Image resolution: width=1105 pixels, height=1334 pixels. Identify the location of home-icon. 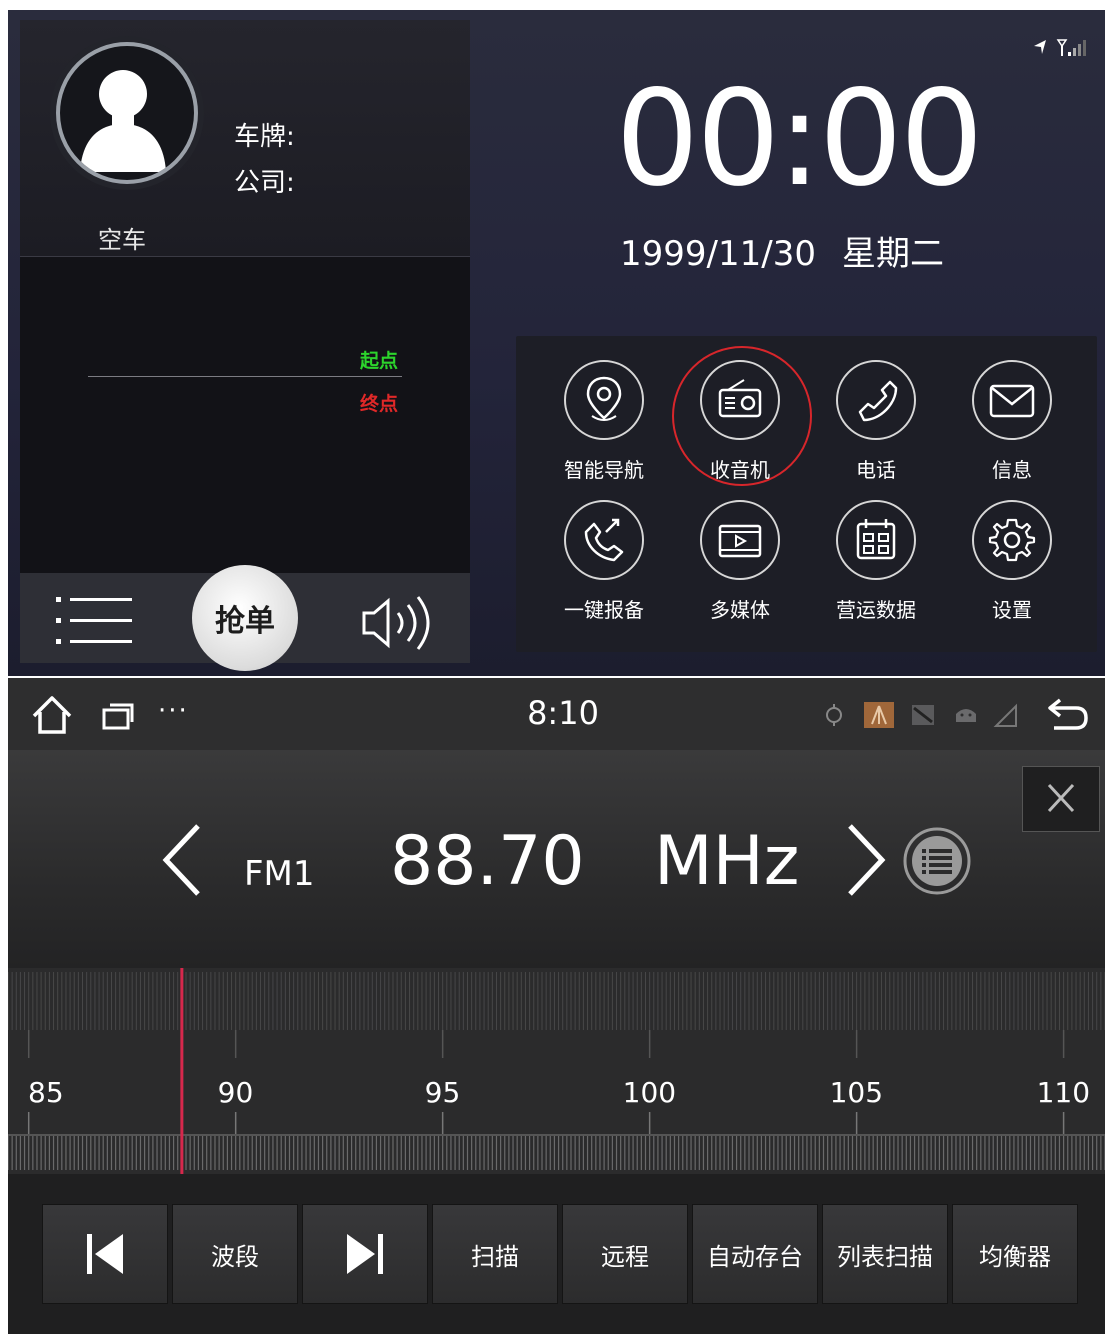
(52, 715).